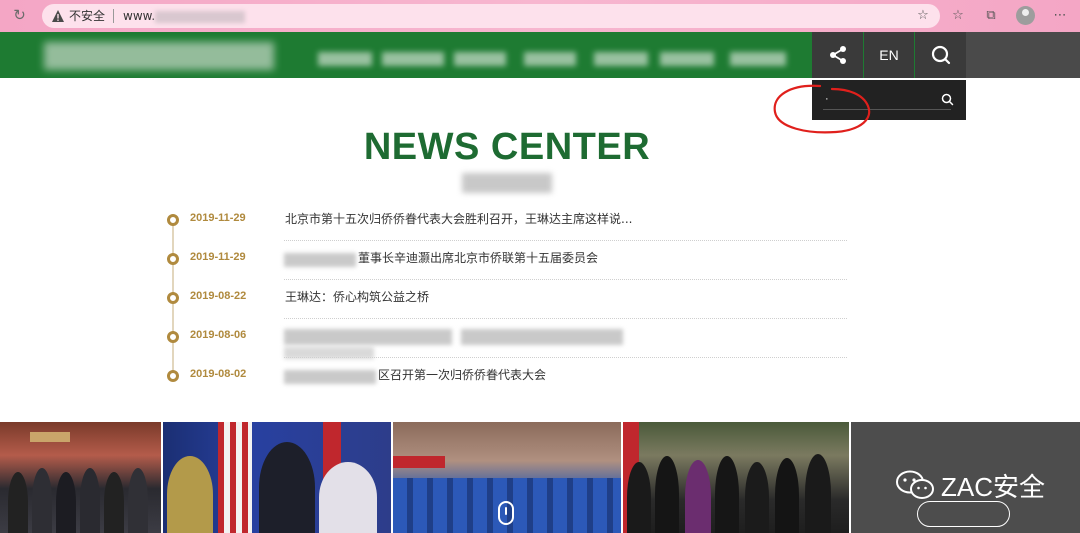 The image size is (1080, 533). What do you see at coordinates (357, 296) in the screenshot?
I see `news-title-link: 王琳达：侨心构筑公益之桥` at bounding box center [357, 296].